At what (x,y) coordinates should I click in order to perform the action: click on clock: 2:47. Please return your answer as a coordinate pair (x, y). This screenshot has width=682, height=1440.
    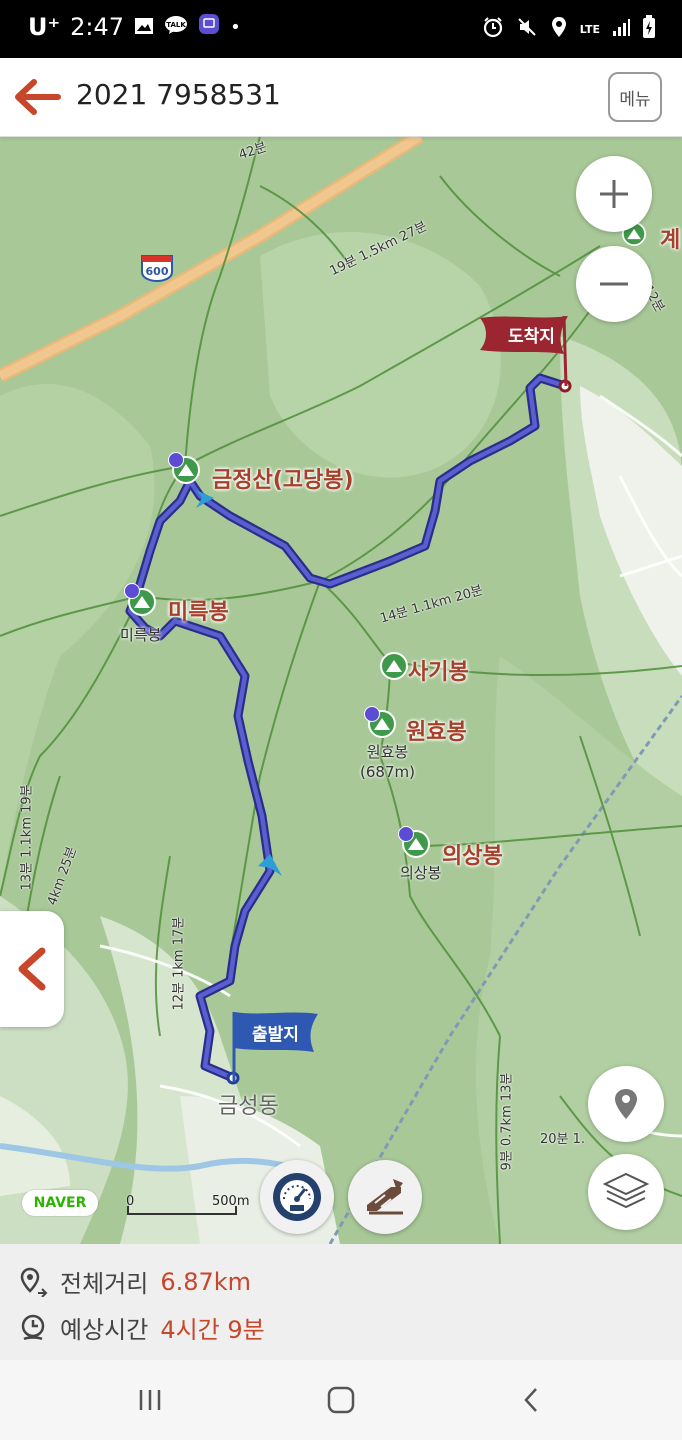
    Looking at the image, I should click on (97, 27).